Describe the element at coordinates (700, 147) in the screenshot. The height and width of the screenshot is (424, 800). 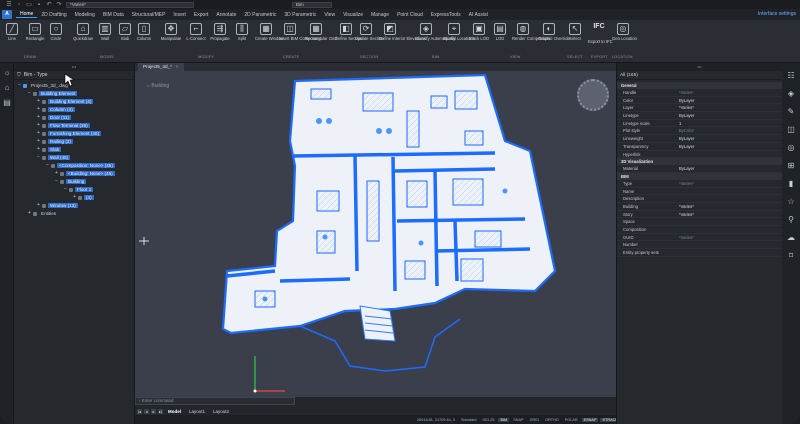
I see `property-row: Transparency ByLayer` at that location.